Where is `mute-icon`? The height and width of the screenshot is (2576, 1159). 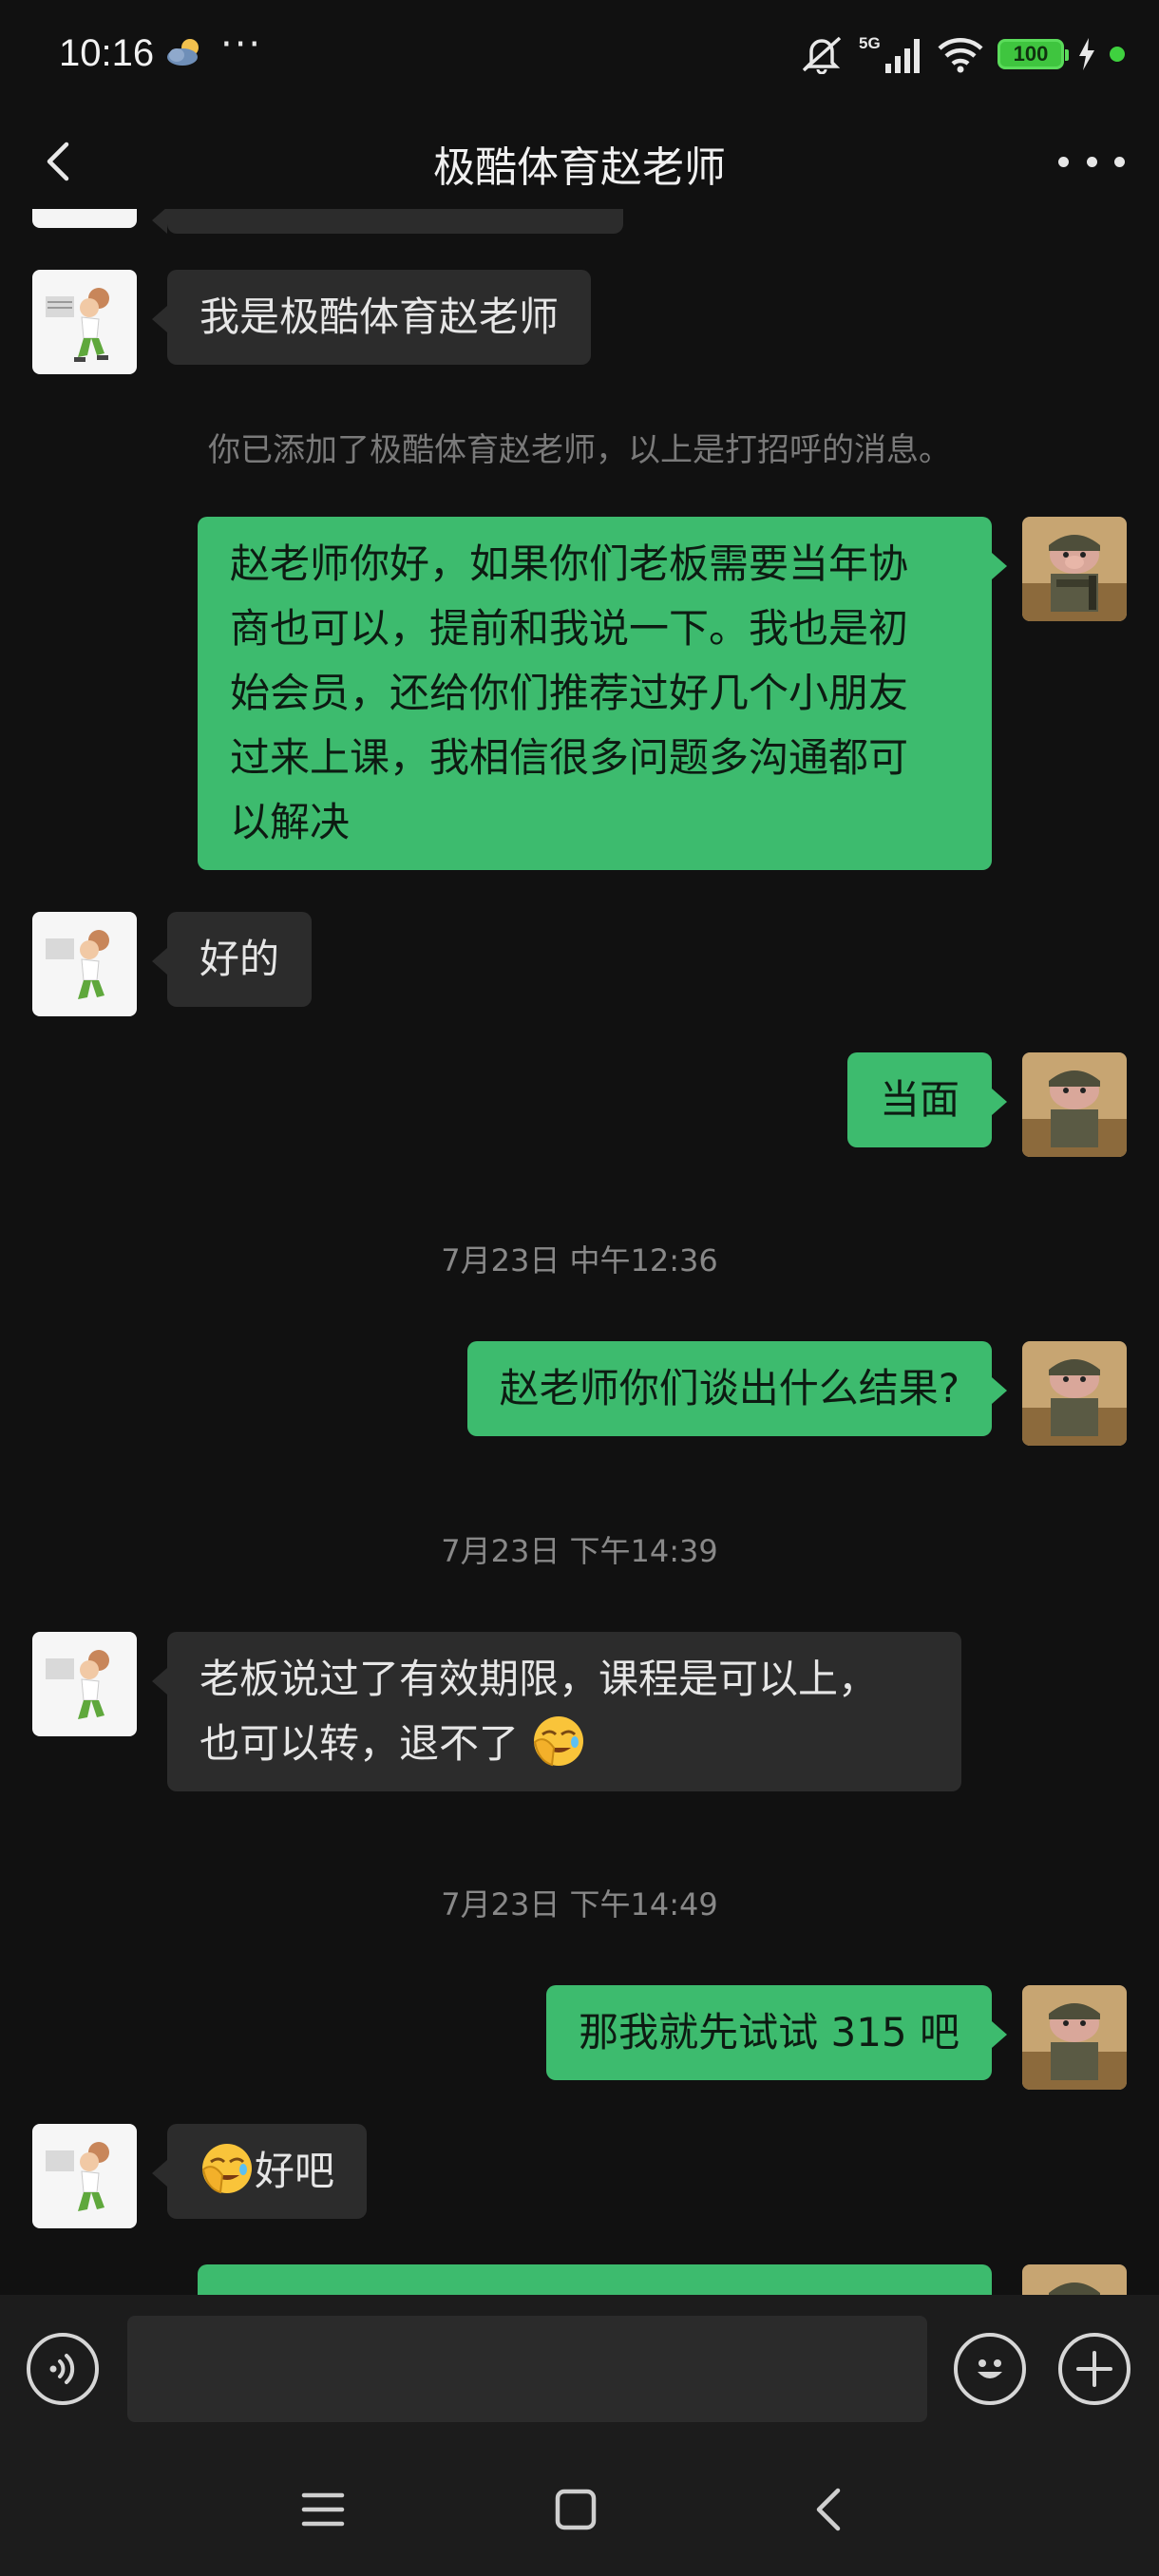
mute-icon is located at coordinates (822, 54).